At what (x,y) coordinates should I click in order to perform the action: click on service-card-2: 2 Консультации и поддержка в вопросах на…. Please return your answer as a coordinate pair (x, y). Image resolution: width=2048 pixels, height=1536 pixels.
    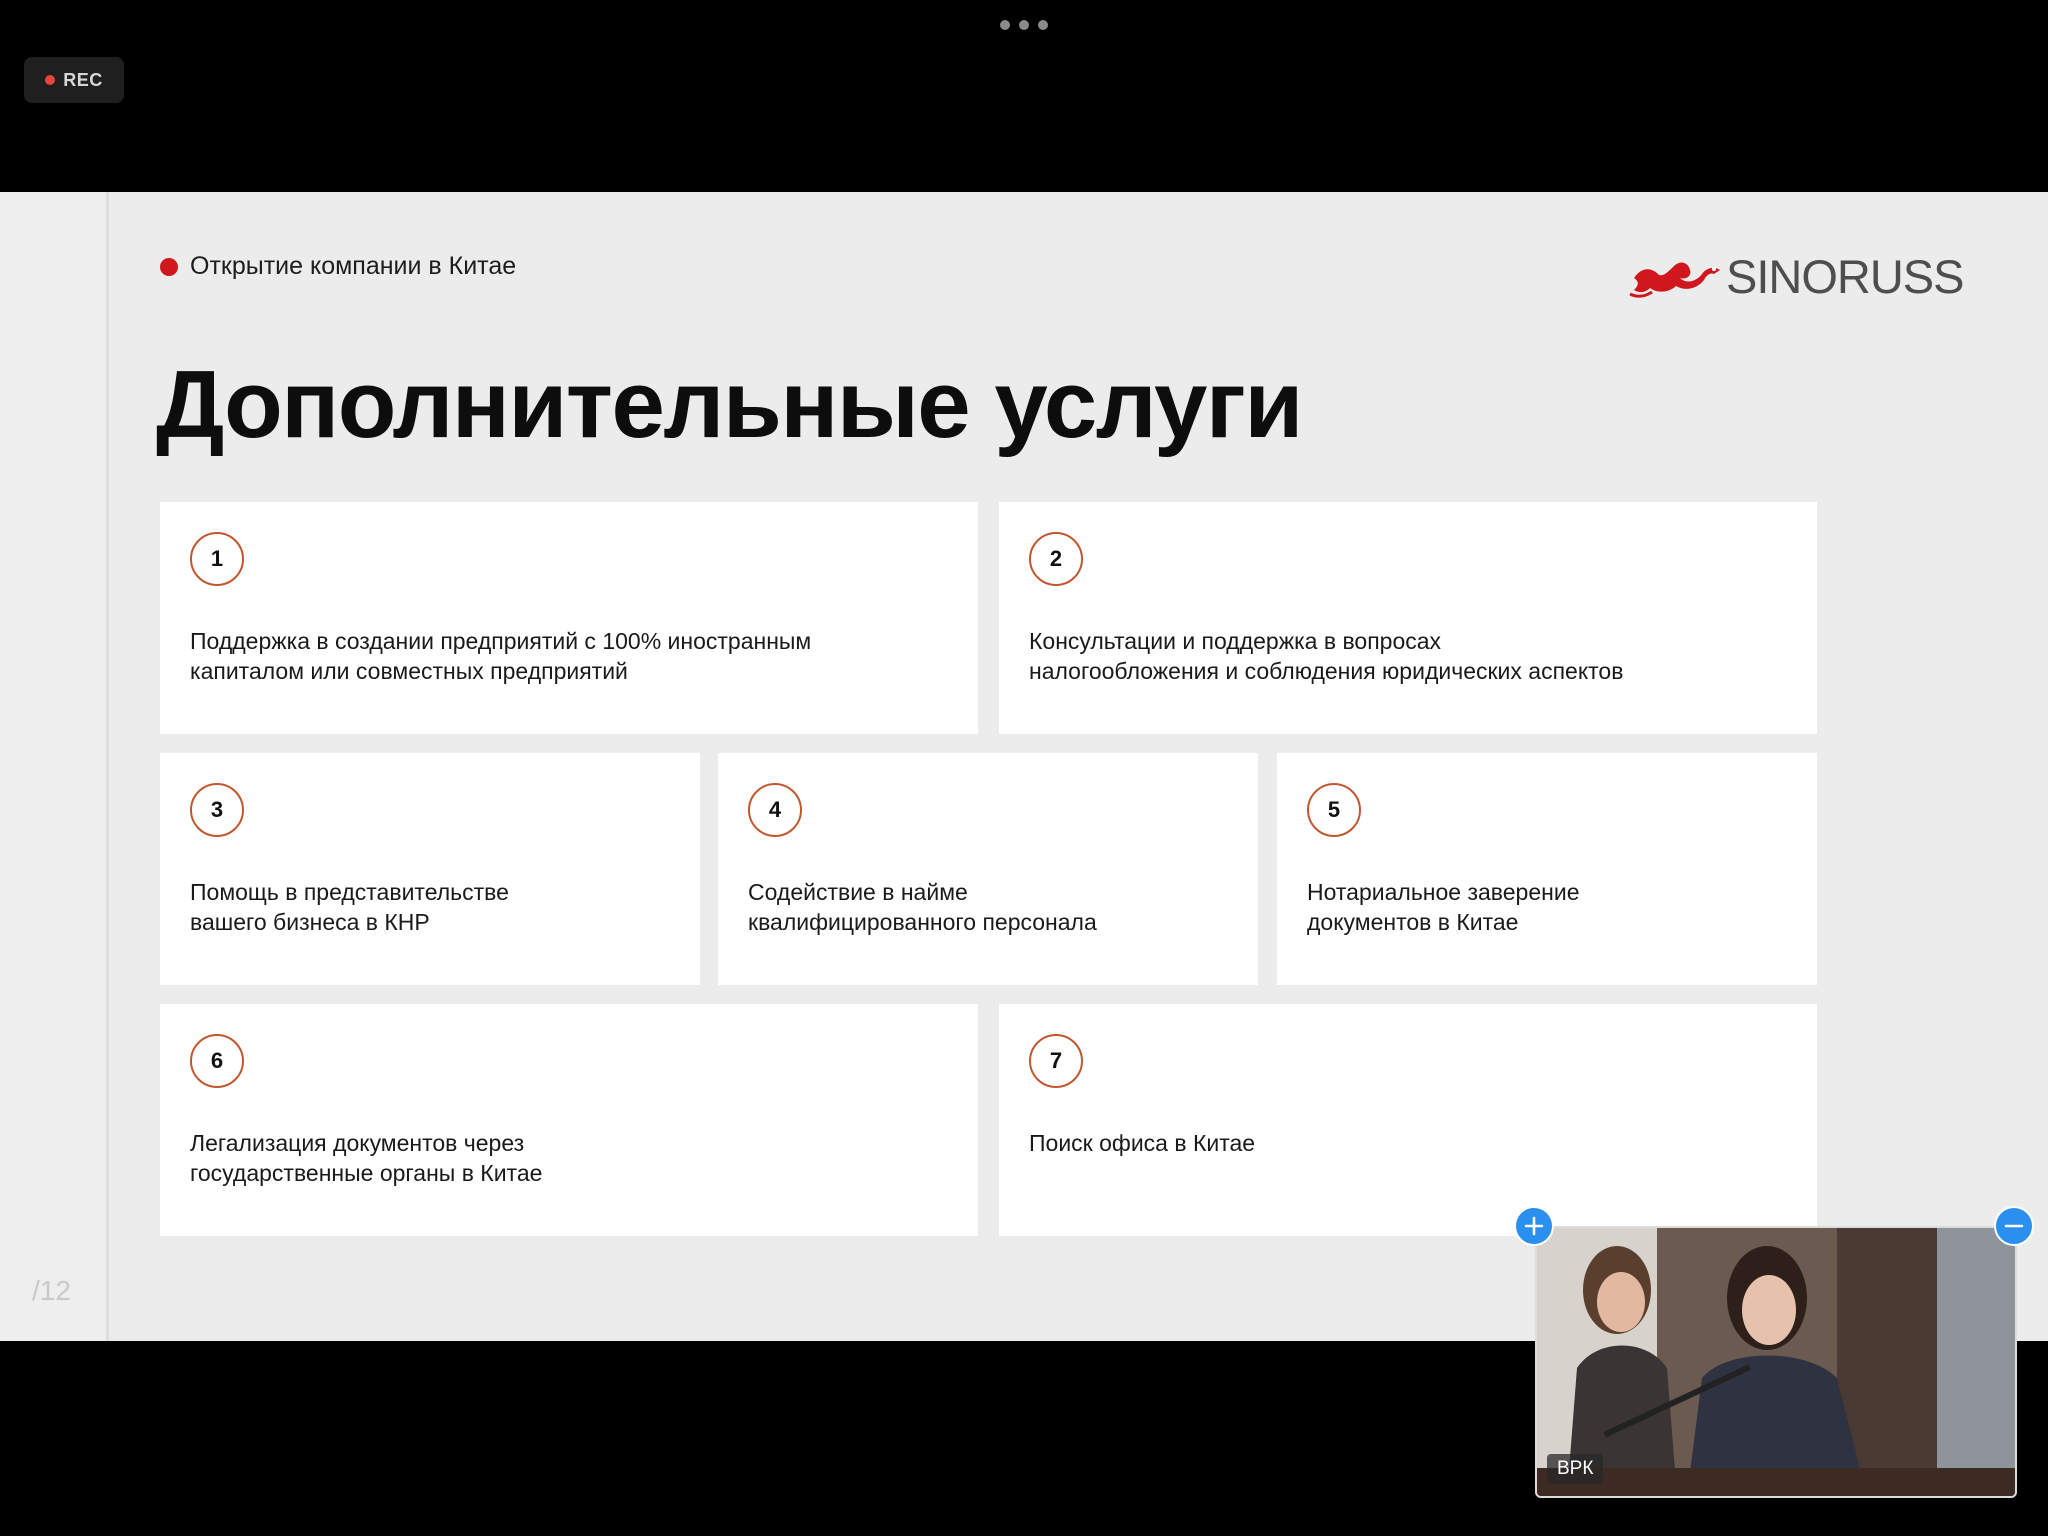
    Looking at the image, I should click on (1408, 618).